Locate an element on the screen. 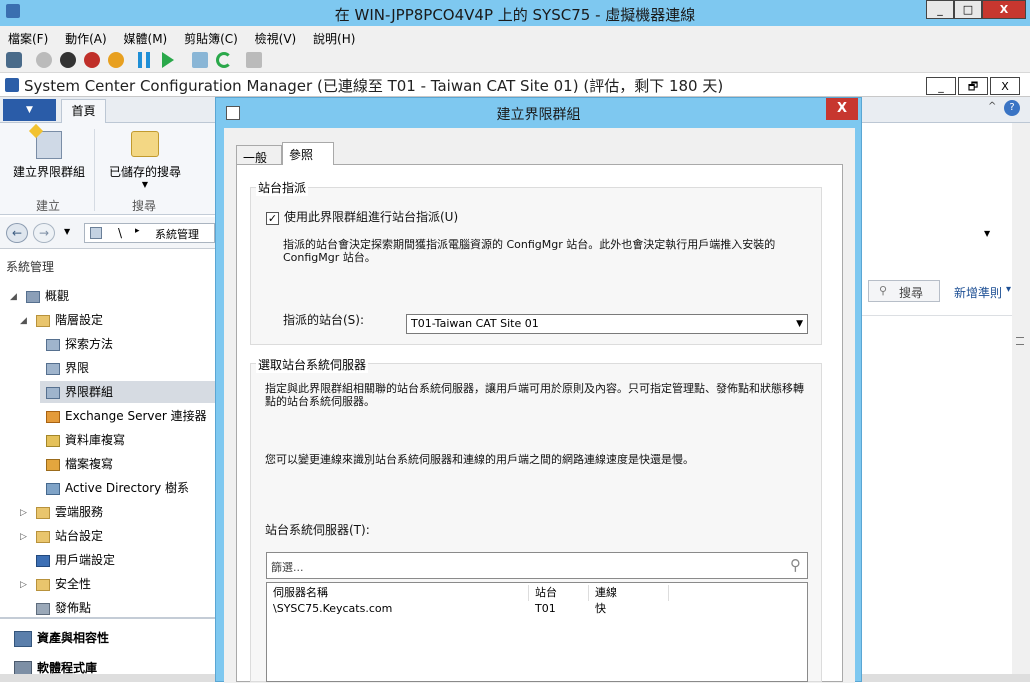 This screenshot has height=683, width=1030. menu-clipboard: 剪貼簿(C) is located at coordinates (209, 36).